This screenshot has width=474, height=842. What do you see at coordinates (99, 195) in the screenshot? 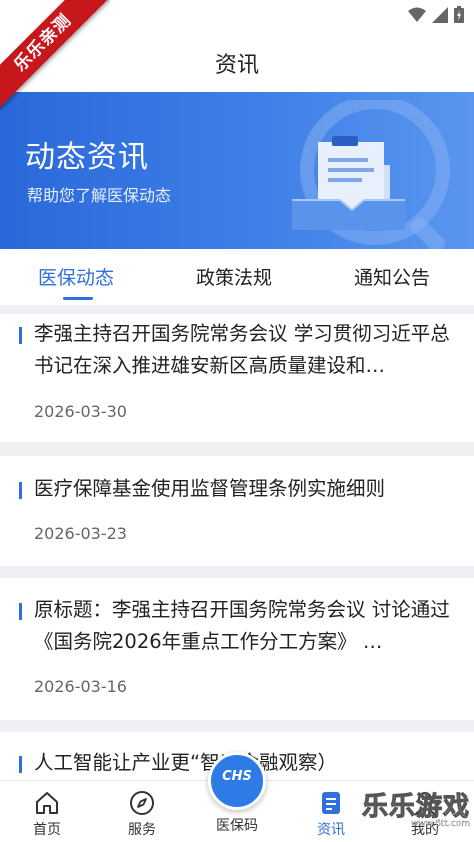
I see `banner-subtitle: 帮助您了解医保动态` at bounding box center [99, 195].